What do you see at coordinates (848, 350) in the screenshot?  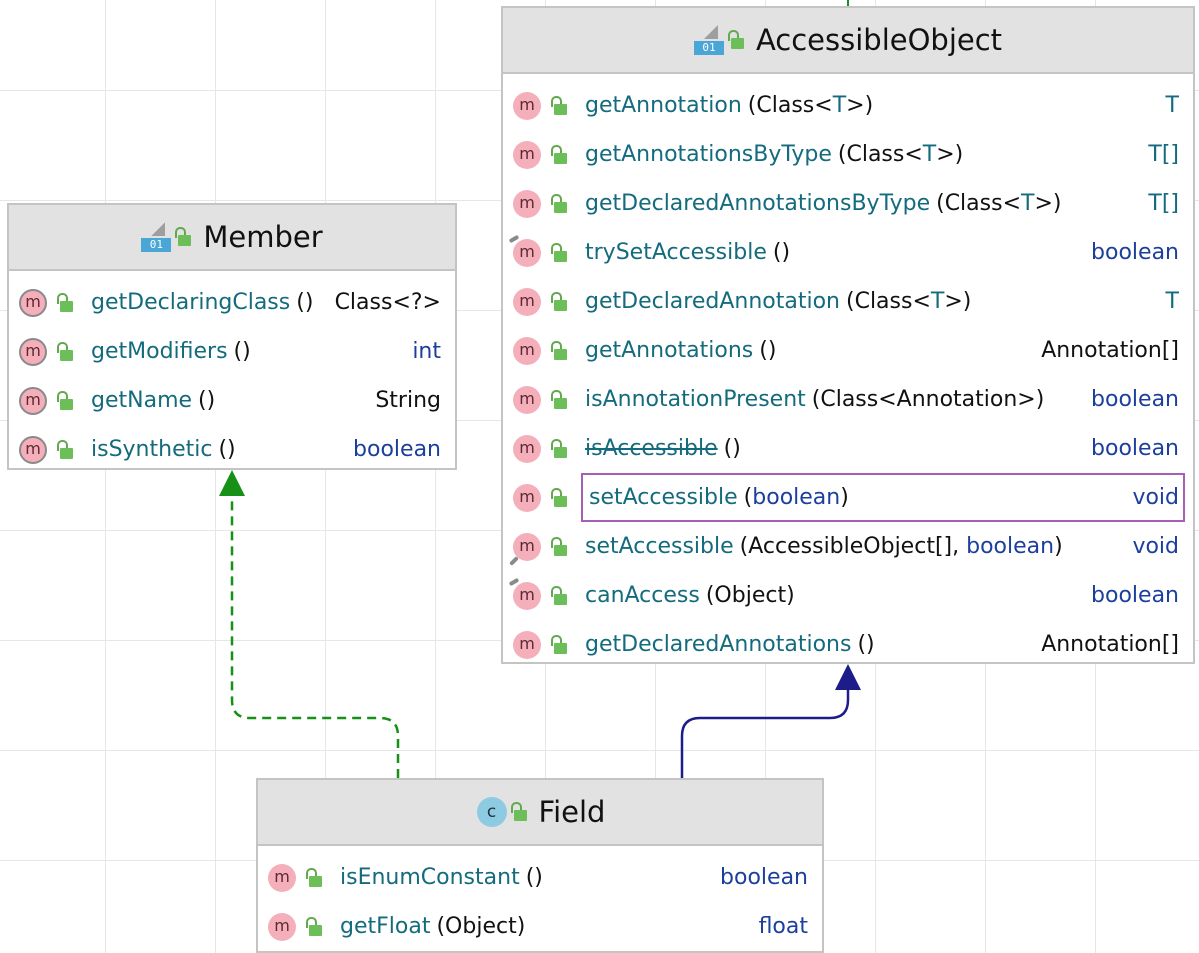 I see `method-row: m getAnnotations() Annotation[]` at bounding box center [848, 350].